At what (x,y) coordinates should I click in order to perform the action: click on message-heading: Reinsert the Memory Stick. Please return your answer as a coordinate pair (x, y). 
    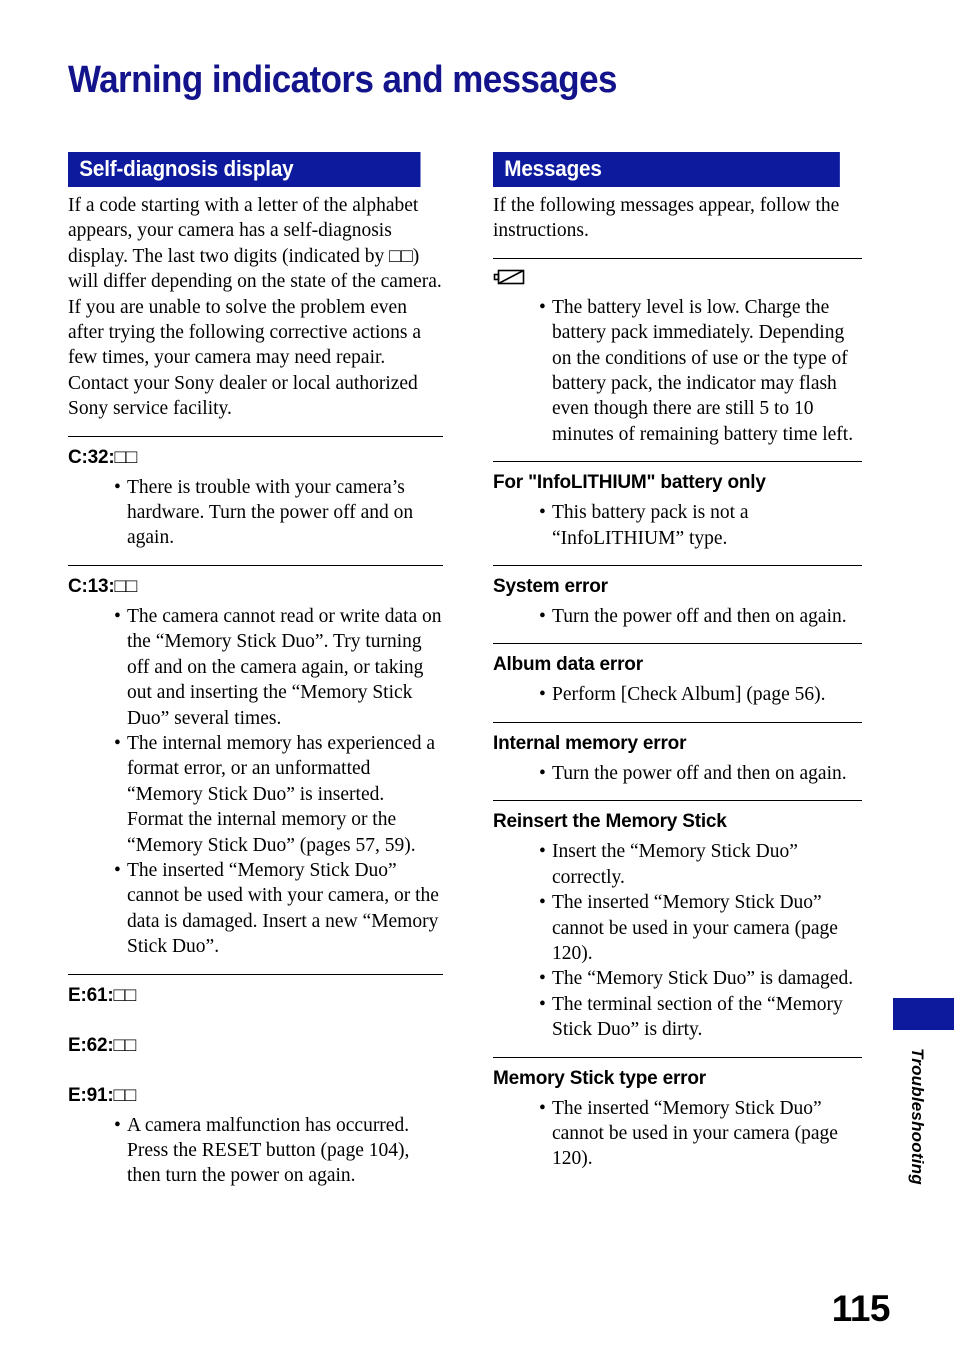
    Looking at the image, I should click on (610, 822).